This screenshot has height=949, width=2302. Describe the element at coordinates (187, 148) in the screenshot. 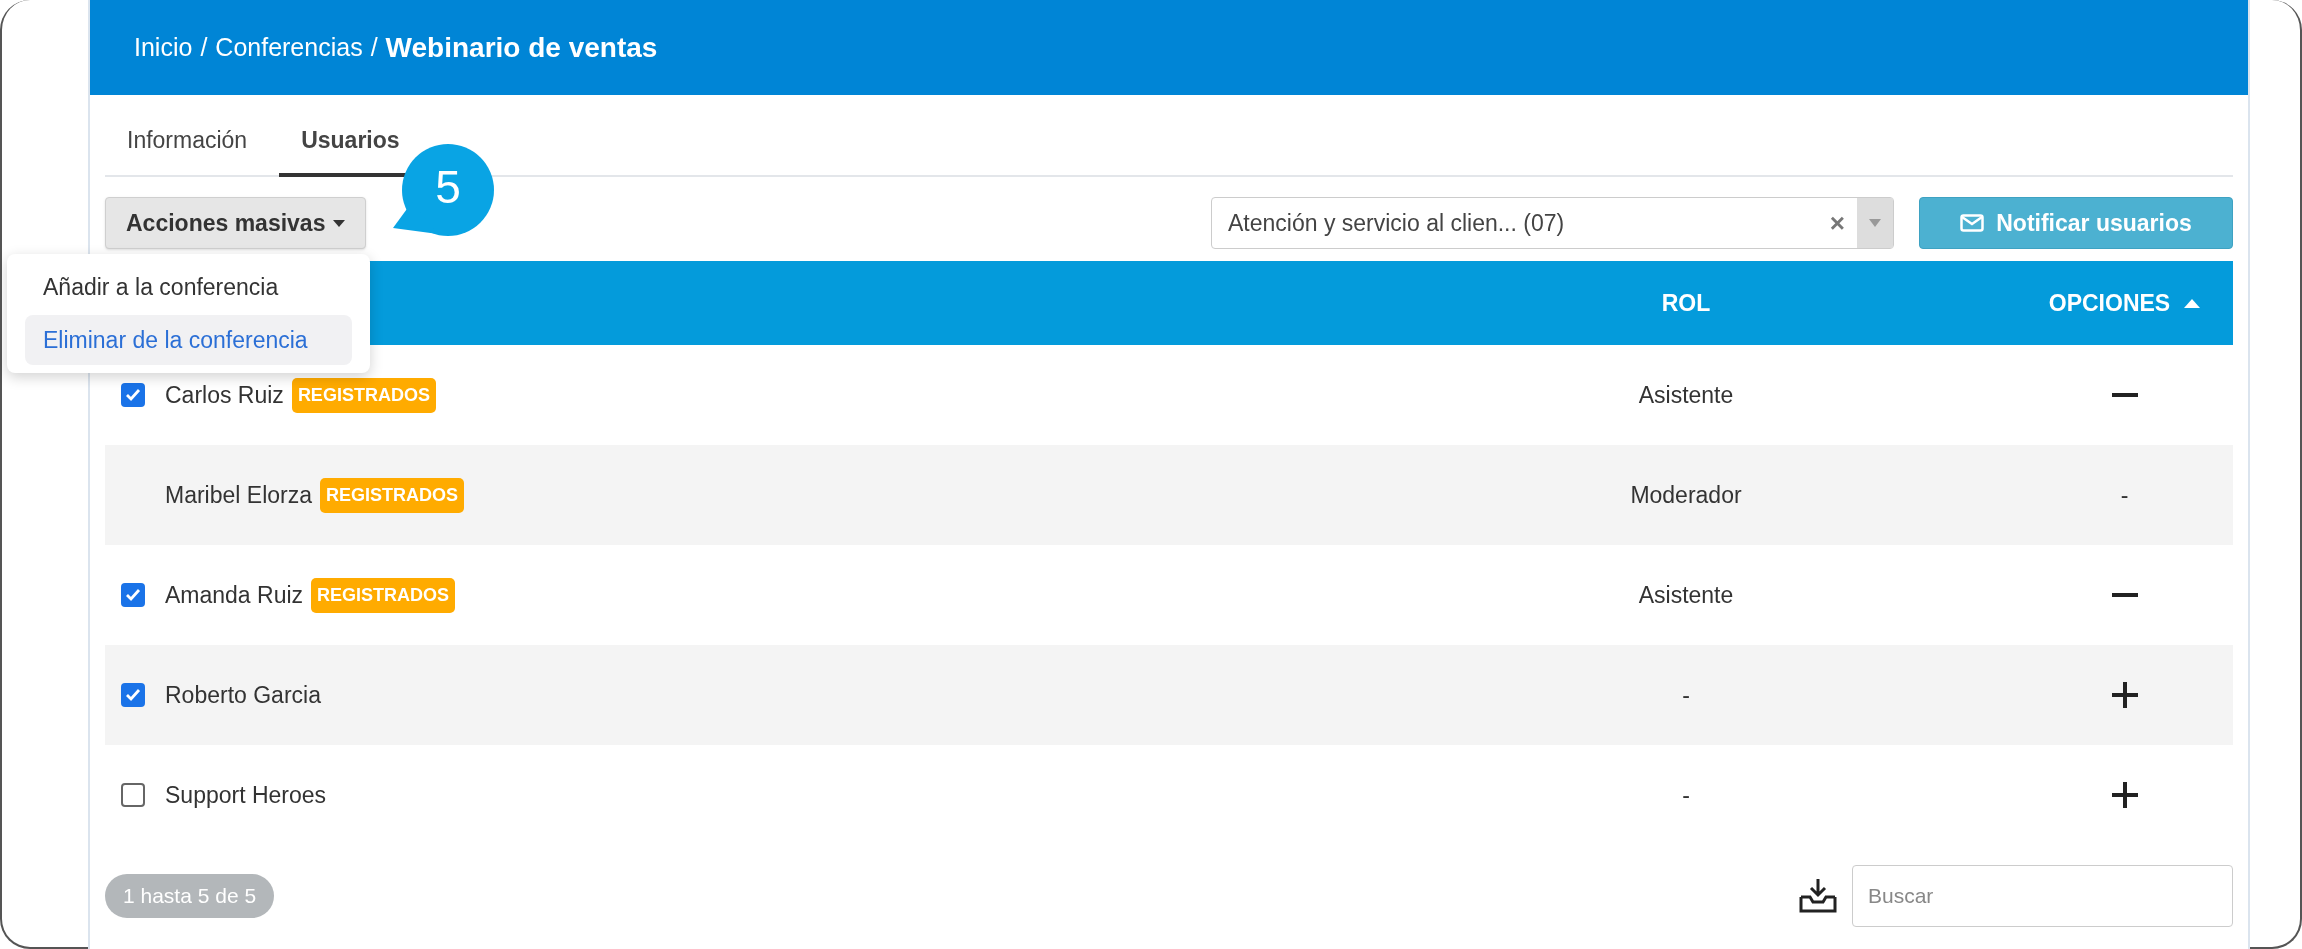

I see `tab: Información` at that location.